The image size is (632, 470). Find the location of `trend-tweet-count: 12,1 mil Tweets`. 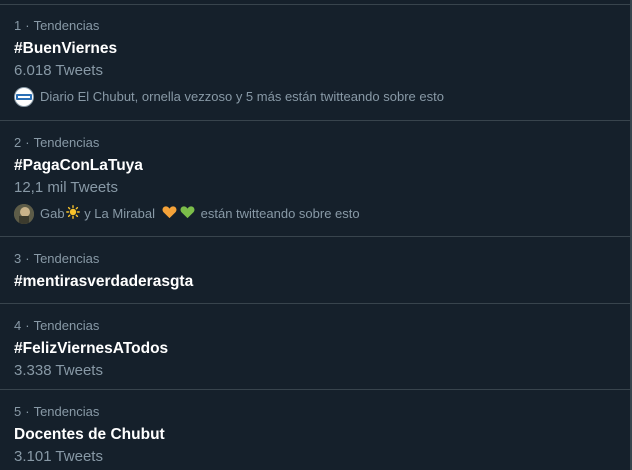

trend-tweet-count: 12,1 mil Tweets is located at coordinates (66, 187).